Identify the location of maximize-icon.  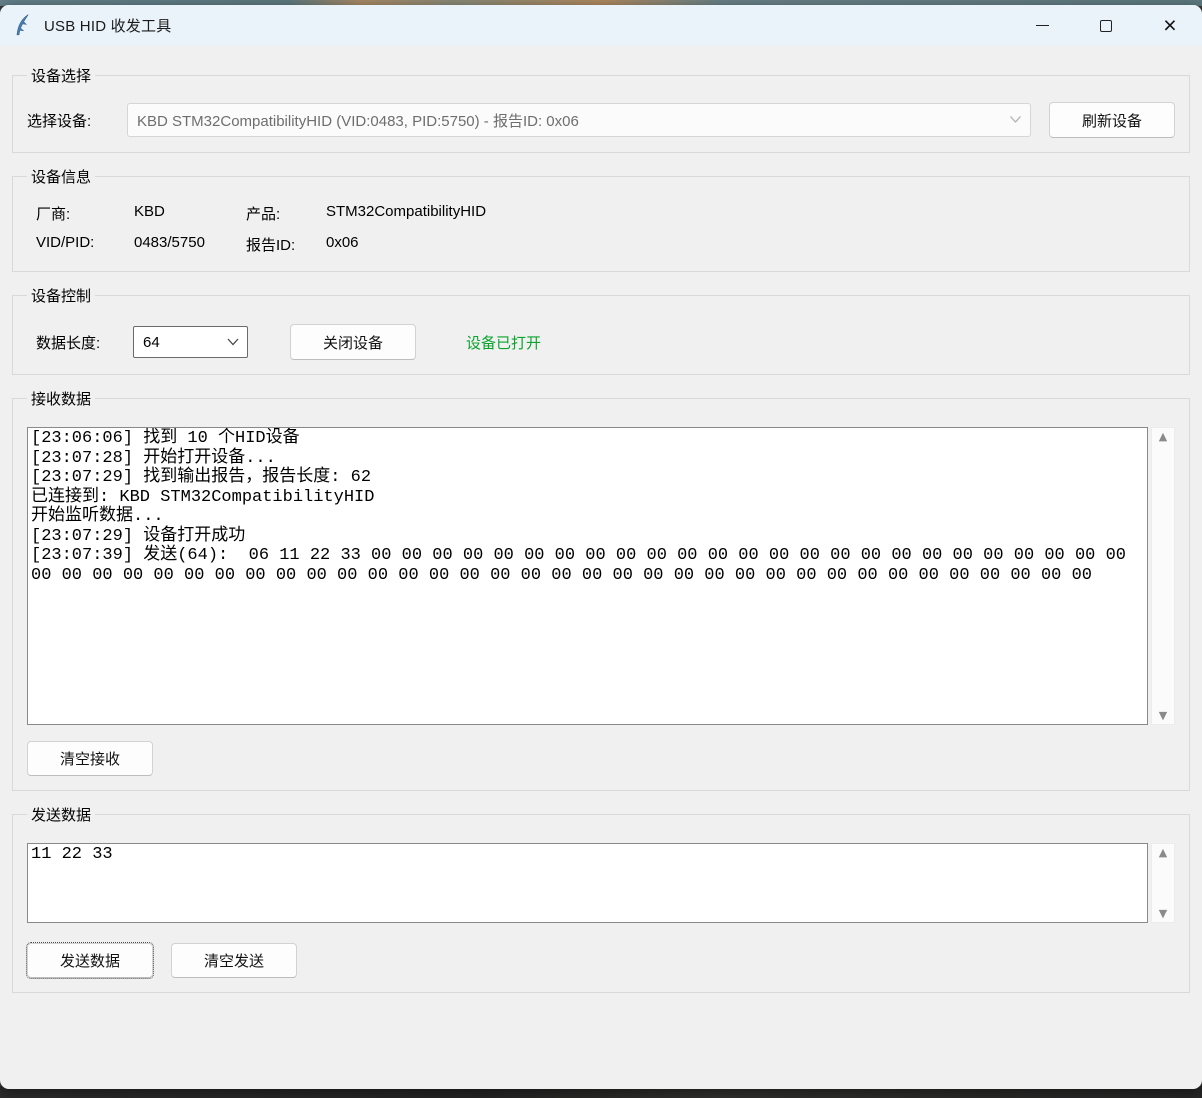
(1106, 25).